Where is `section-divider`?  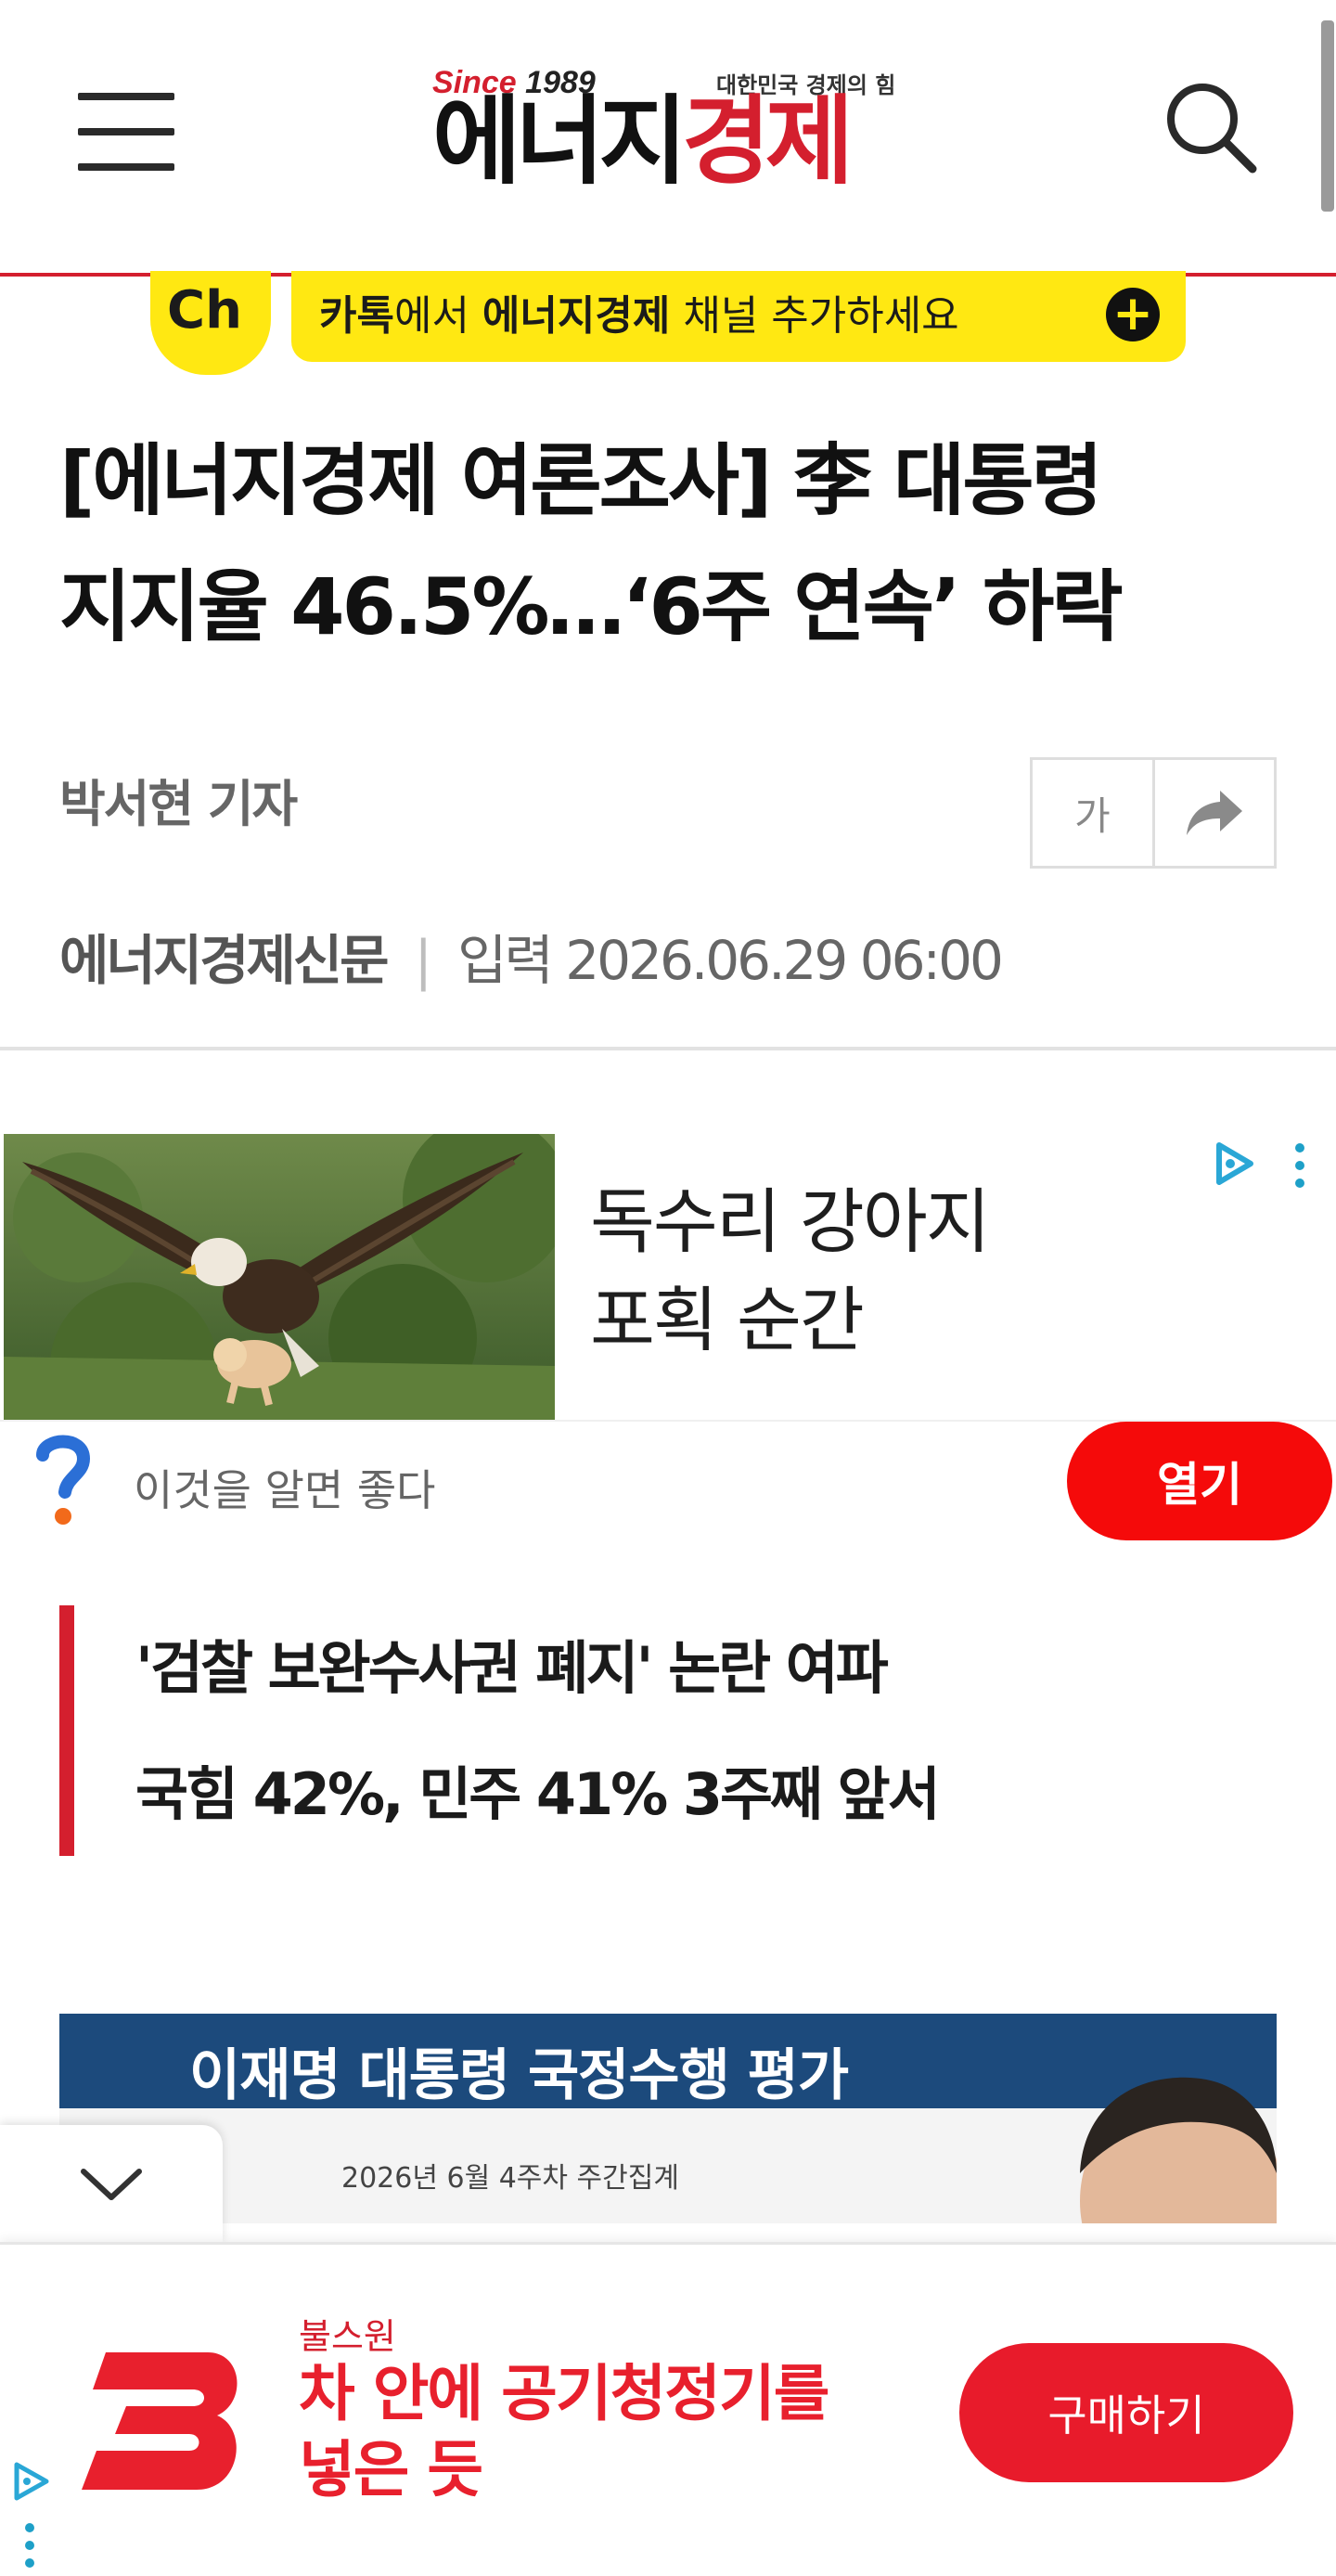 section-divider is located at coordinates (668, 1048).